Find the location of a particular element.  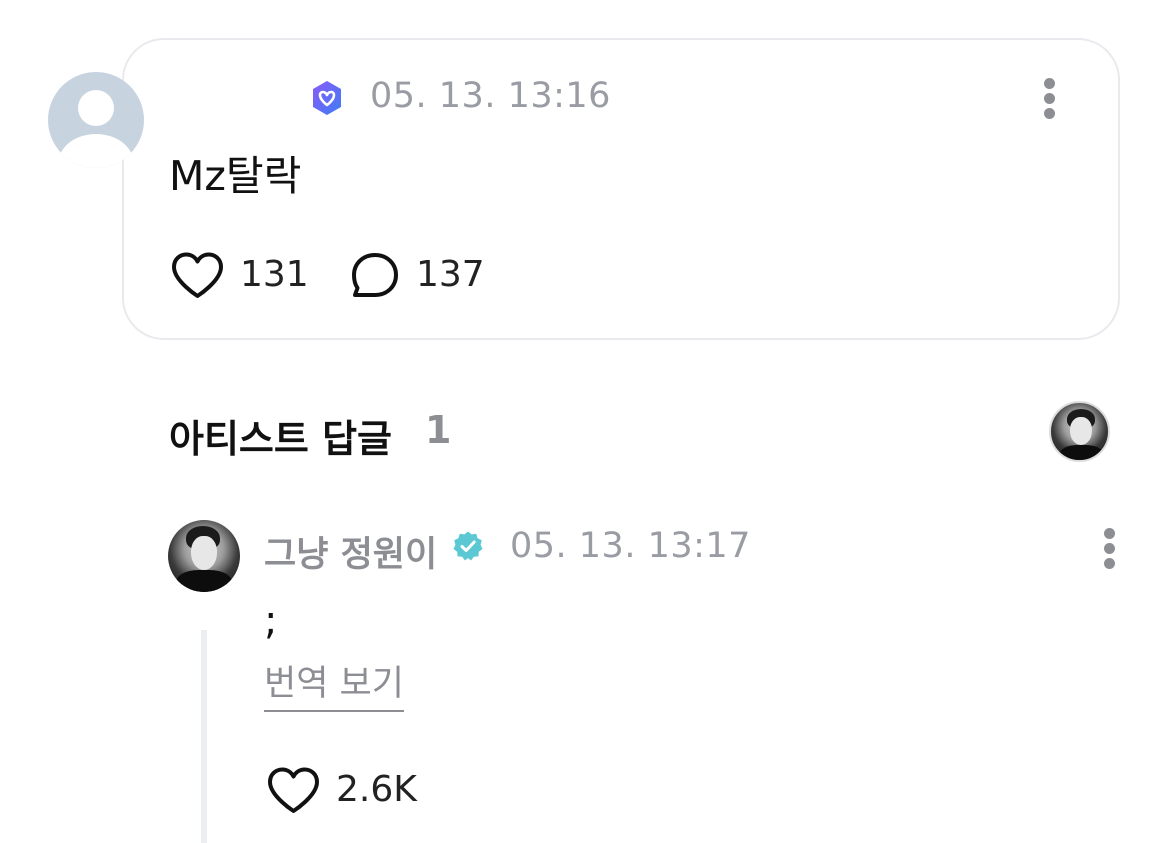

user-avatar is located at coordinates (96, 120).